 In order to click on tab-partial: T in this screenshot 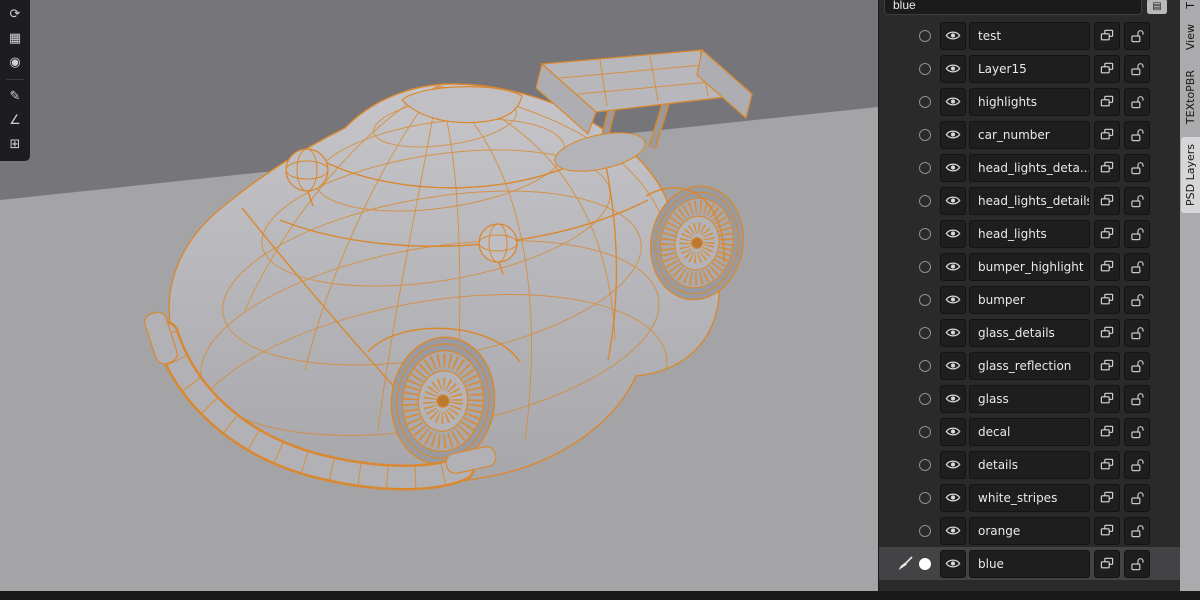, I will do `click(1190, 5)`.